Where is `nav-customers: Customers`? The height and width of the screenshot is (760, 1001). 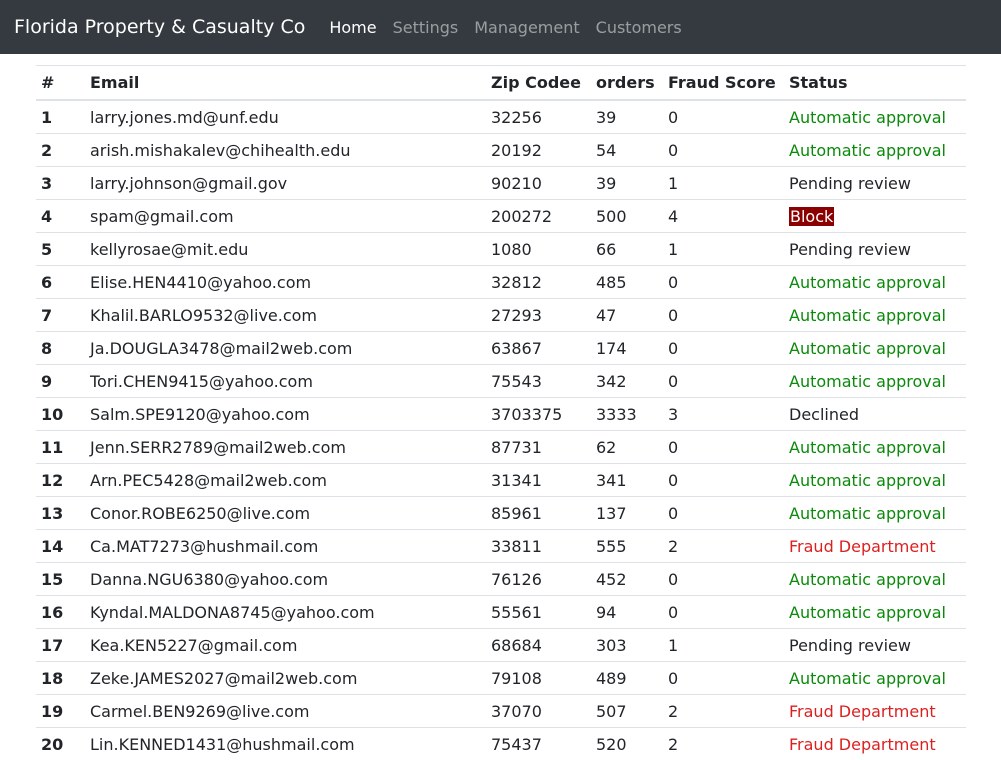 nav-customers: Customers is located at coordinates (639, 27).